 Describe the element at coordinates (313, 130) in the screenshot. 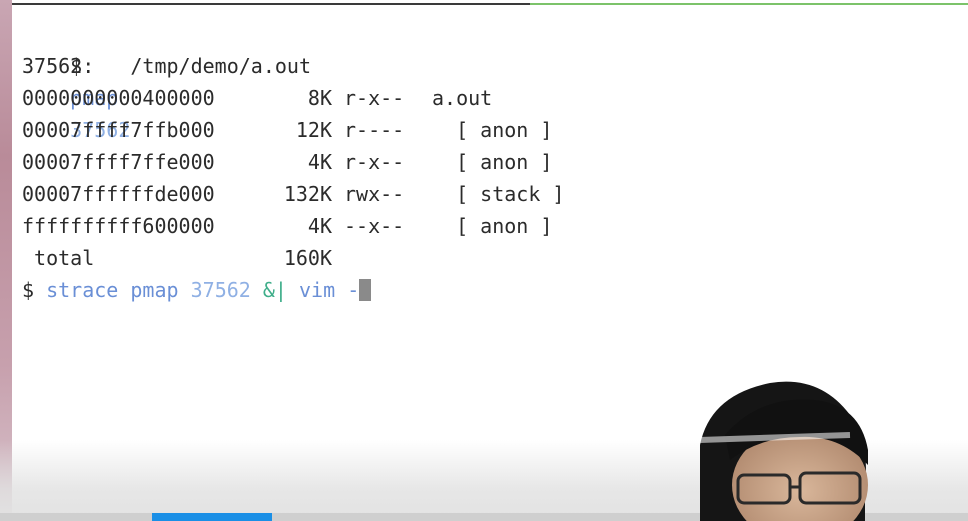

I see `map-size: 12K` at that location.